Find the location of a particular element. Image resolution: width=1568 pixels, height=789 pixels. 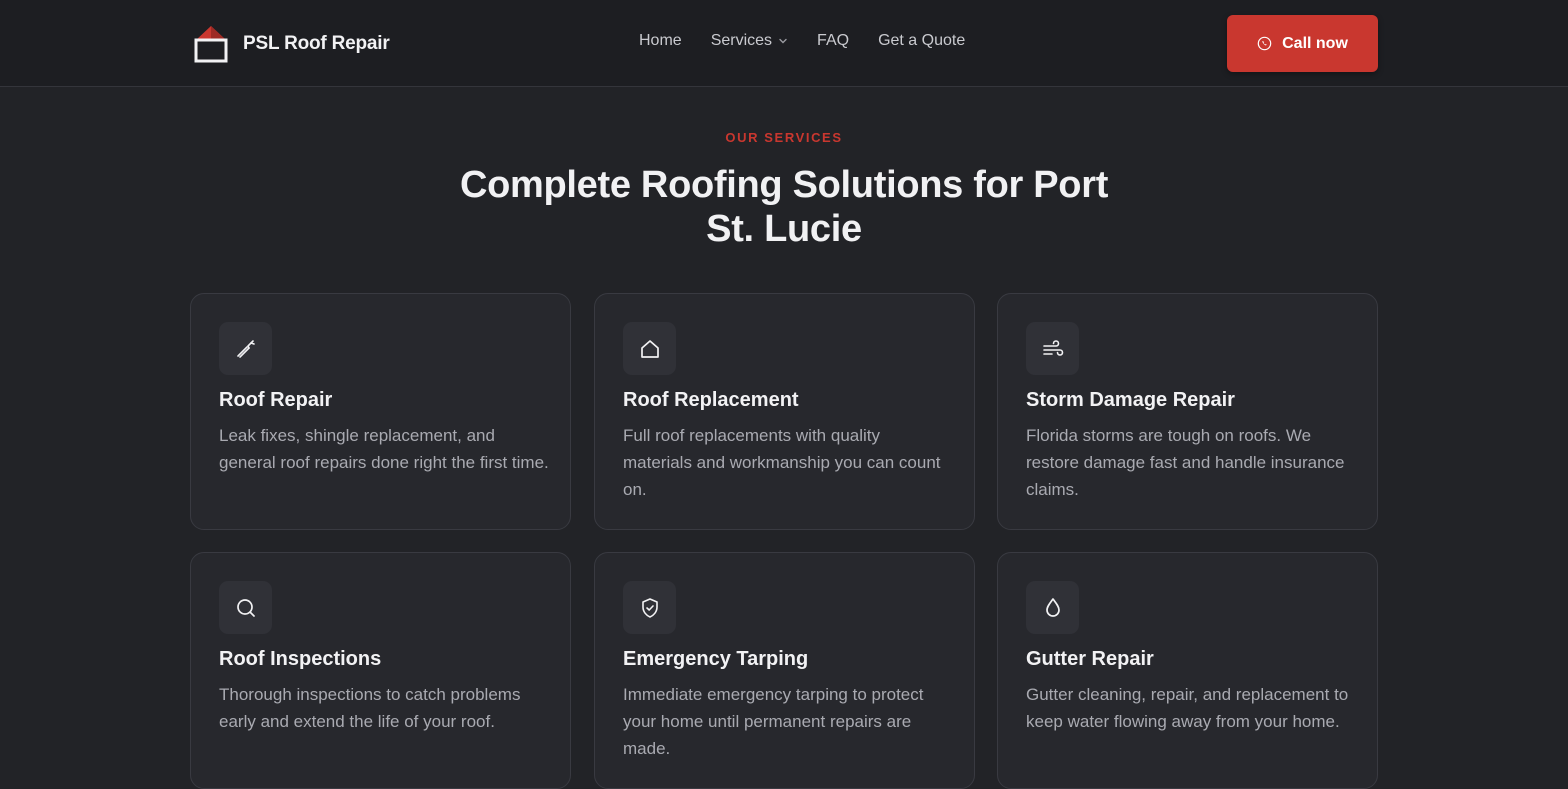

brand-name: PSL Roof Repair is located at coordinates (316, 43).